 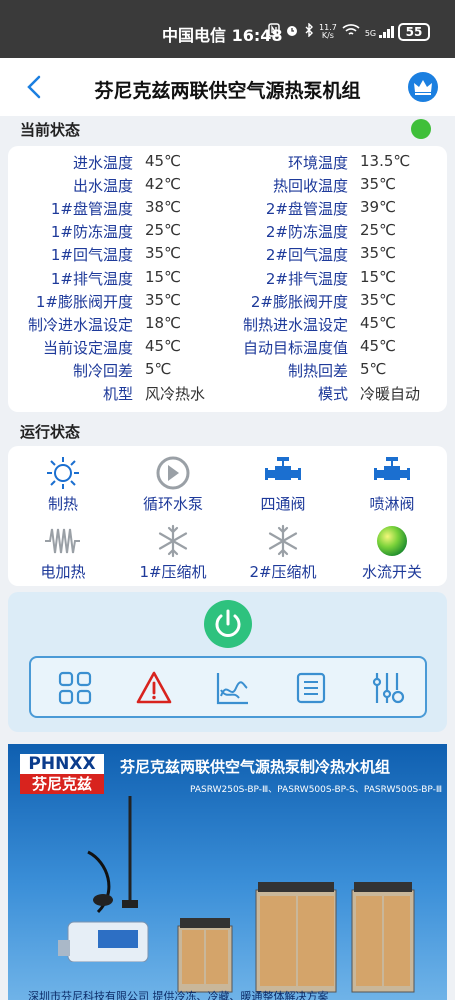 I want to click on battery-indicator: 55, so click(x=414, y=32).